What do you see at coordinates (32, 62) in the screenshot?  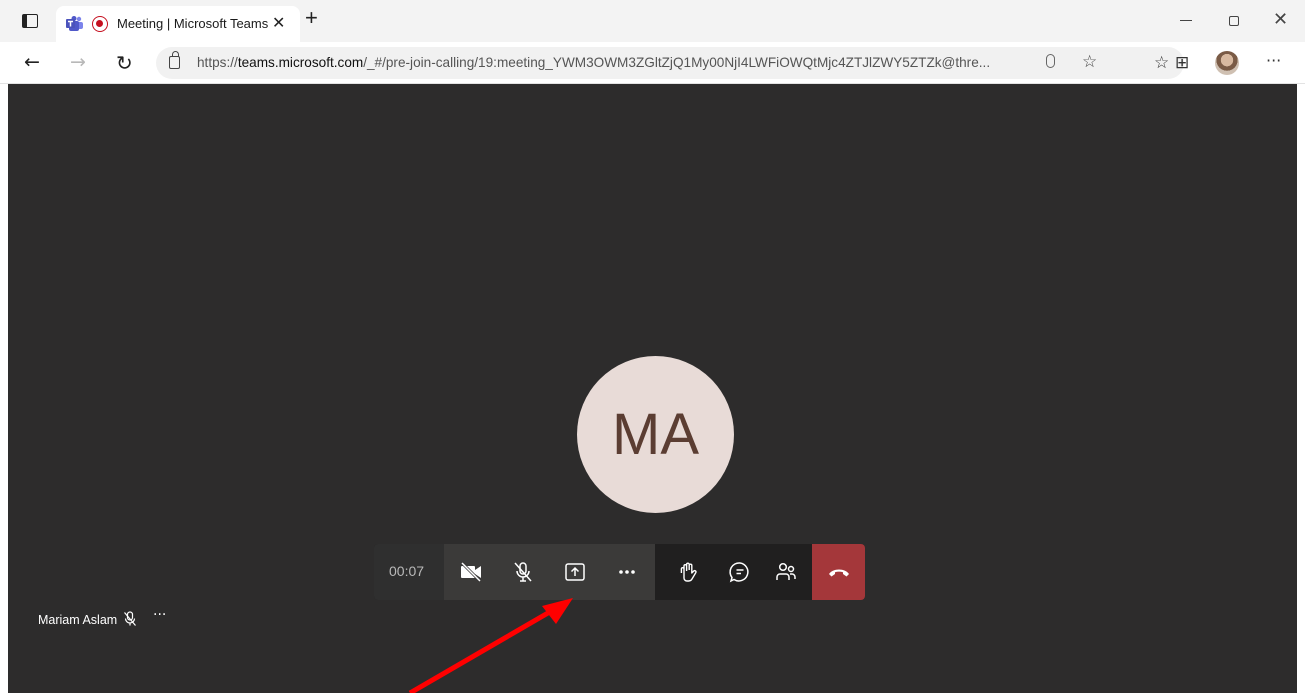 I see `back-button: ←` at bounding box center [32, 62].